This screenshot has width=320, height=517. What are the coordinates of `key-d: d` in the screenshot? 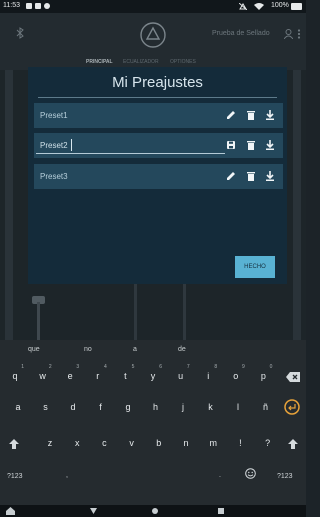 It's located at (73, 407).